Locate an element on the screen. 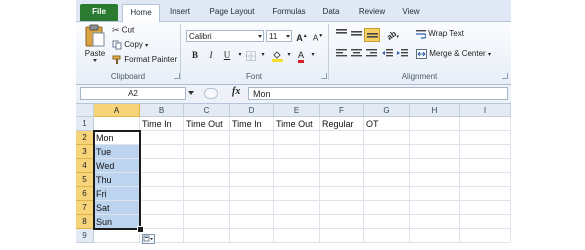  cell-f1: Regular is located at coordinates (342, 124).